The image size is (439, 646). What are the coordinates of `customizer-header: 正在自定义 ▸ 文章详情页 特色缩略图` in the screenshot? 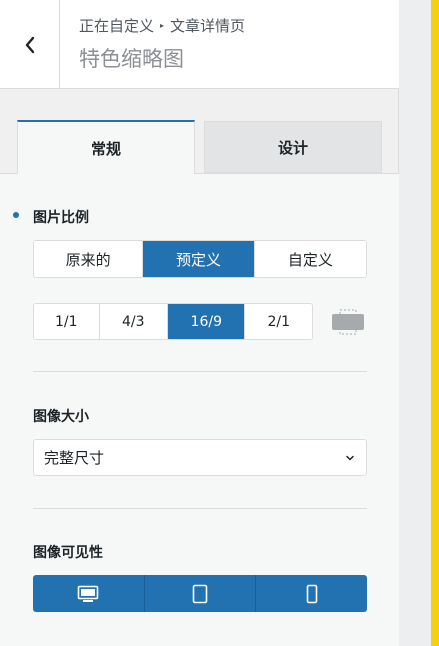 It's located at (199, 44).